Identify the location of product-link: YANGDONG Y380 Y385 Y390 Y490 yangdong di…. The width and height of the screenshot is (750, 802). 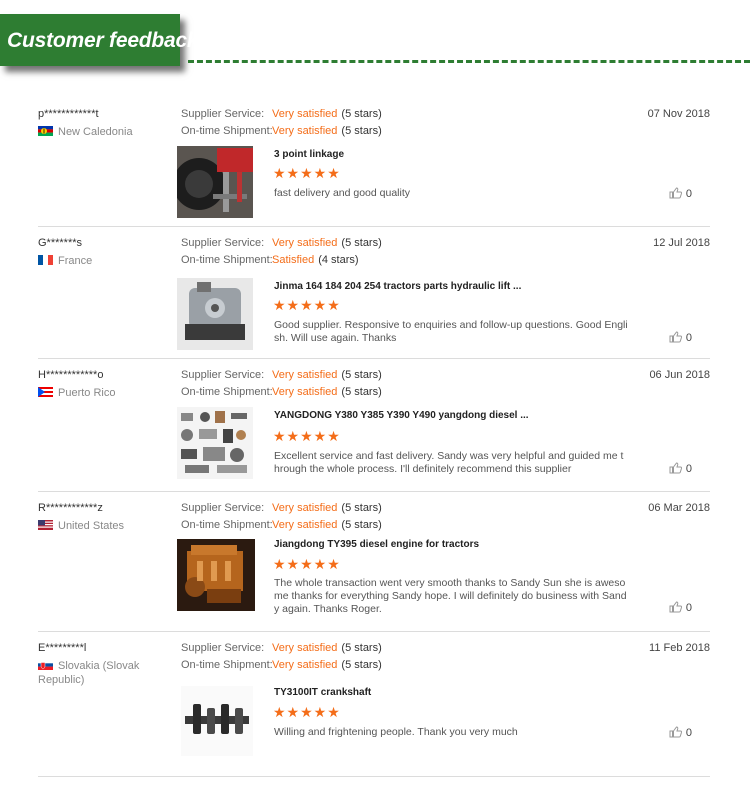
(401, 415).